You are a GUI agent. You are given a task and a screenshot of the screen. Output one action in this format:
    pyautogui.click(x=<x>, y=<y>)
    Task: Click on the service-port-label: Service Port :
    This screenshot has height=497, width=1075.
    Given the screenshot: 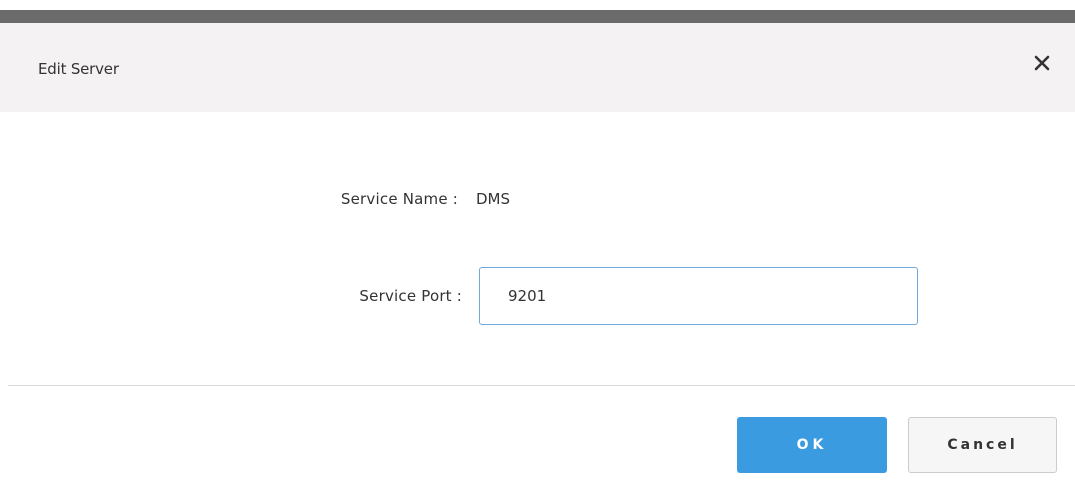 What is the action you would take?
    pyautogui.click(x=410, y=296)
    